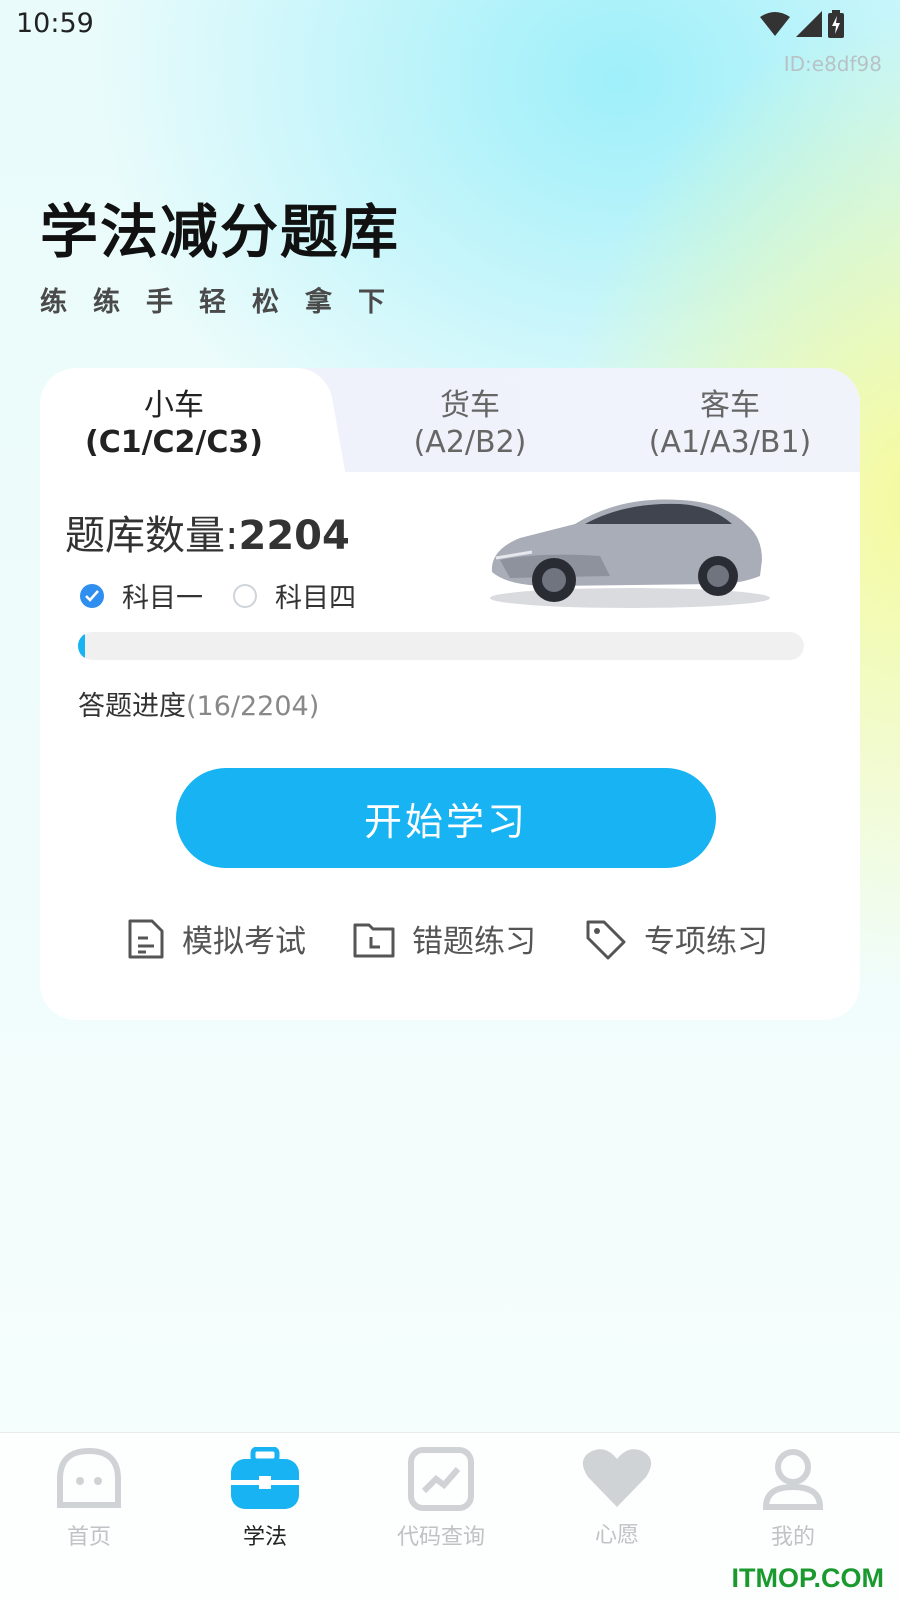 The width and height of the screenshot is (900, 1600). I want to click on toolbox-icon, so click(265, 1477).